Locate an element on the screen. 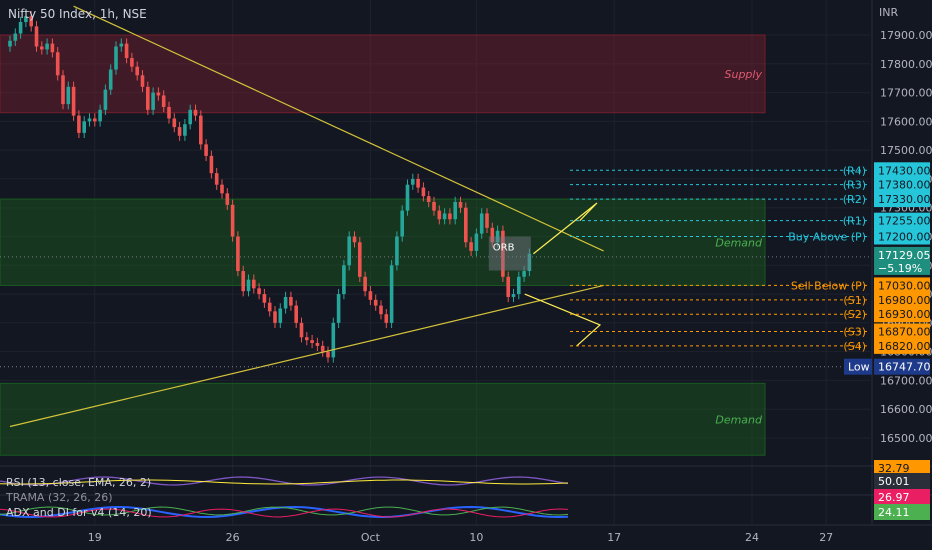 The image size is (932, 550). y-tick-label: 16700.00 is located at coordinates (906, 380).